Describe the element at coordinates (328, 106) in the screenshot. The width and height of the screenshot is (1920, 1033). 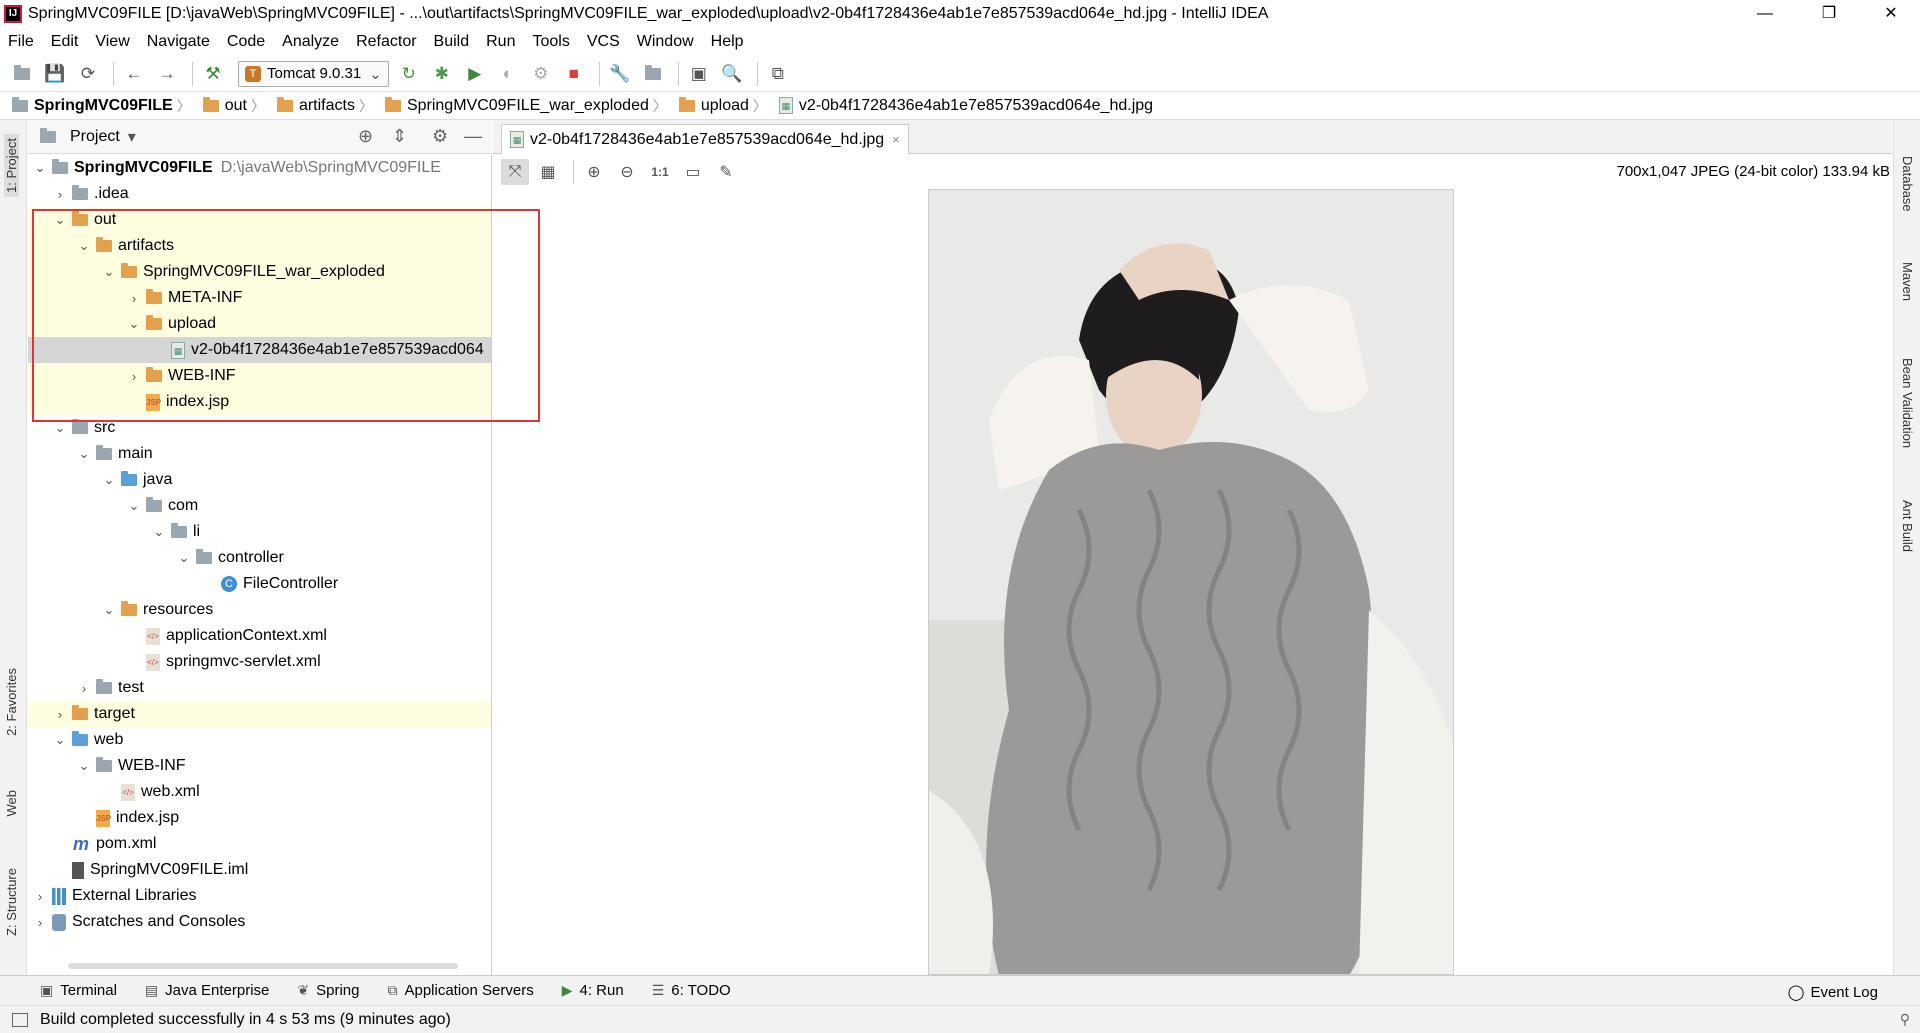
I see `breadcrumb-item: artifacts 〉` at that location.